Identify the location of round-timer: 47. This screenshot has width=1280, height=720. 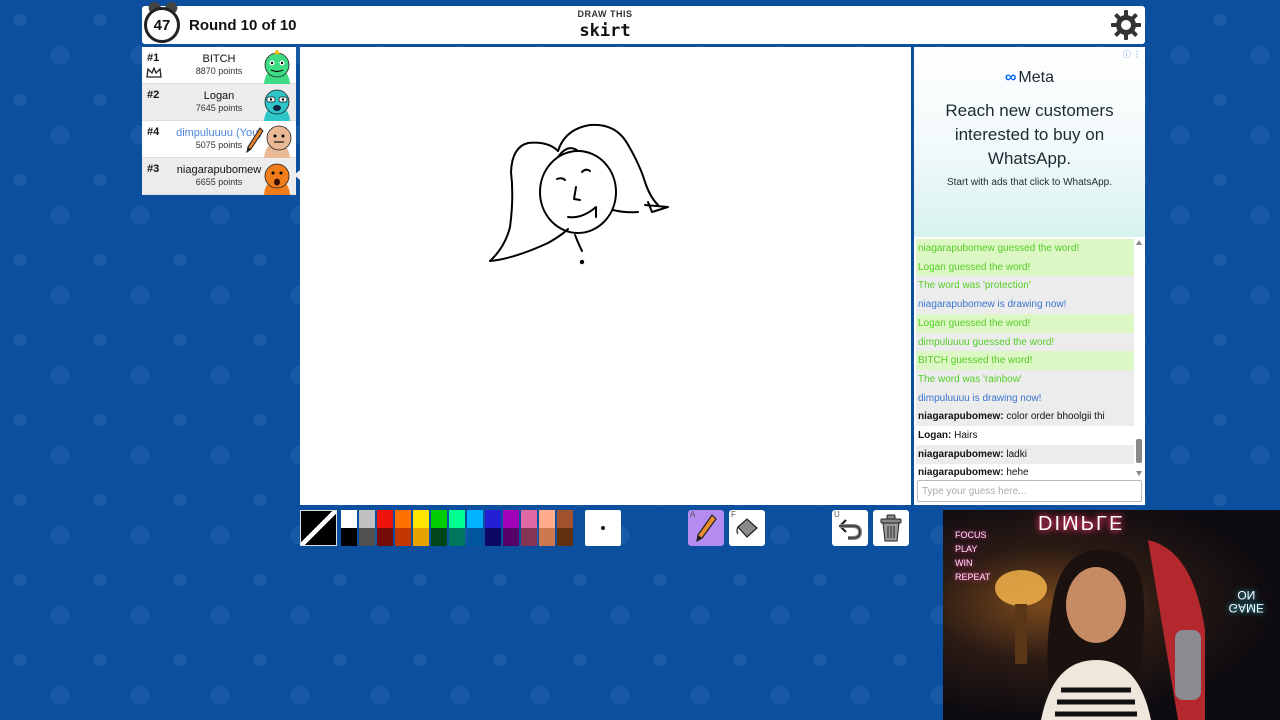
(162, 23).